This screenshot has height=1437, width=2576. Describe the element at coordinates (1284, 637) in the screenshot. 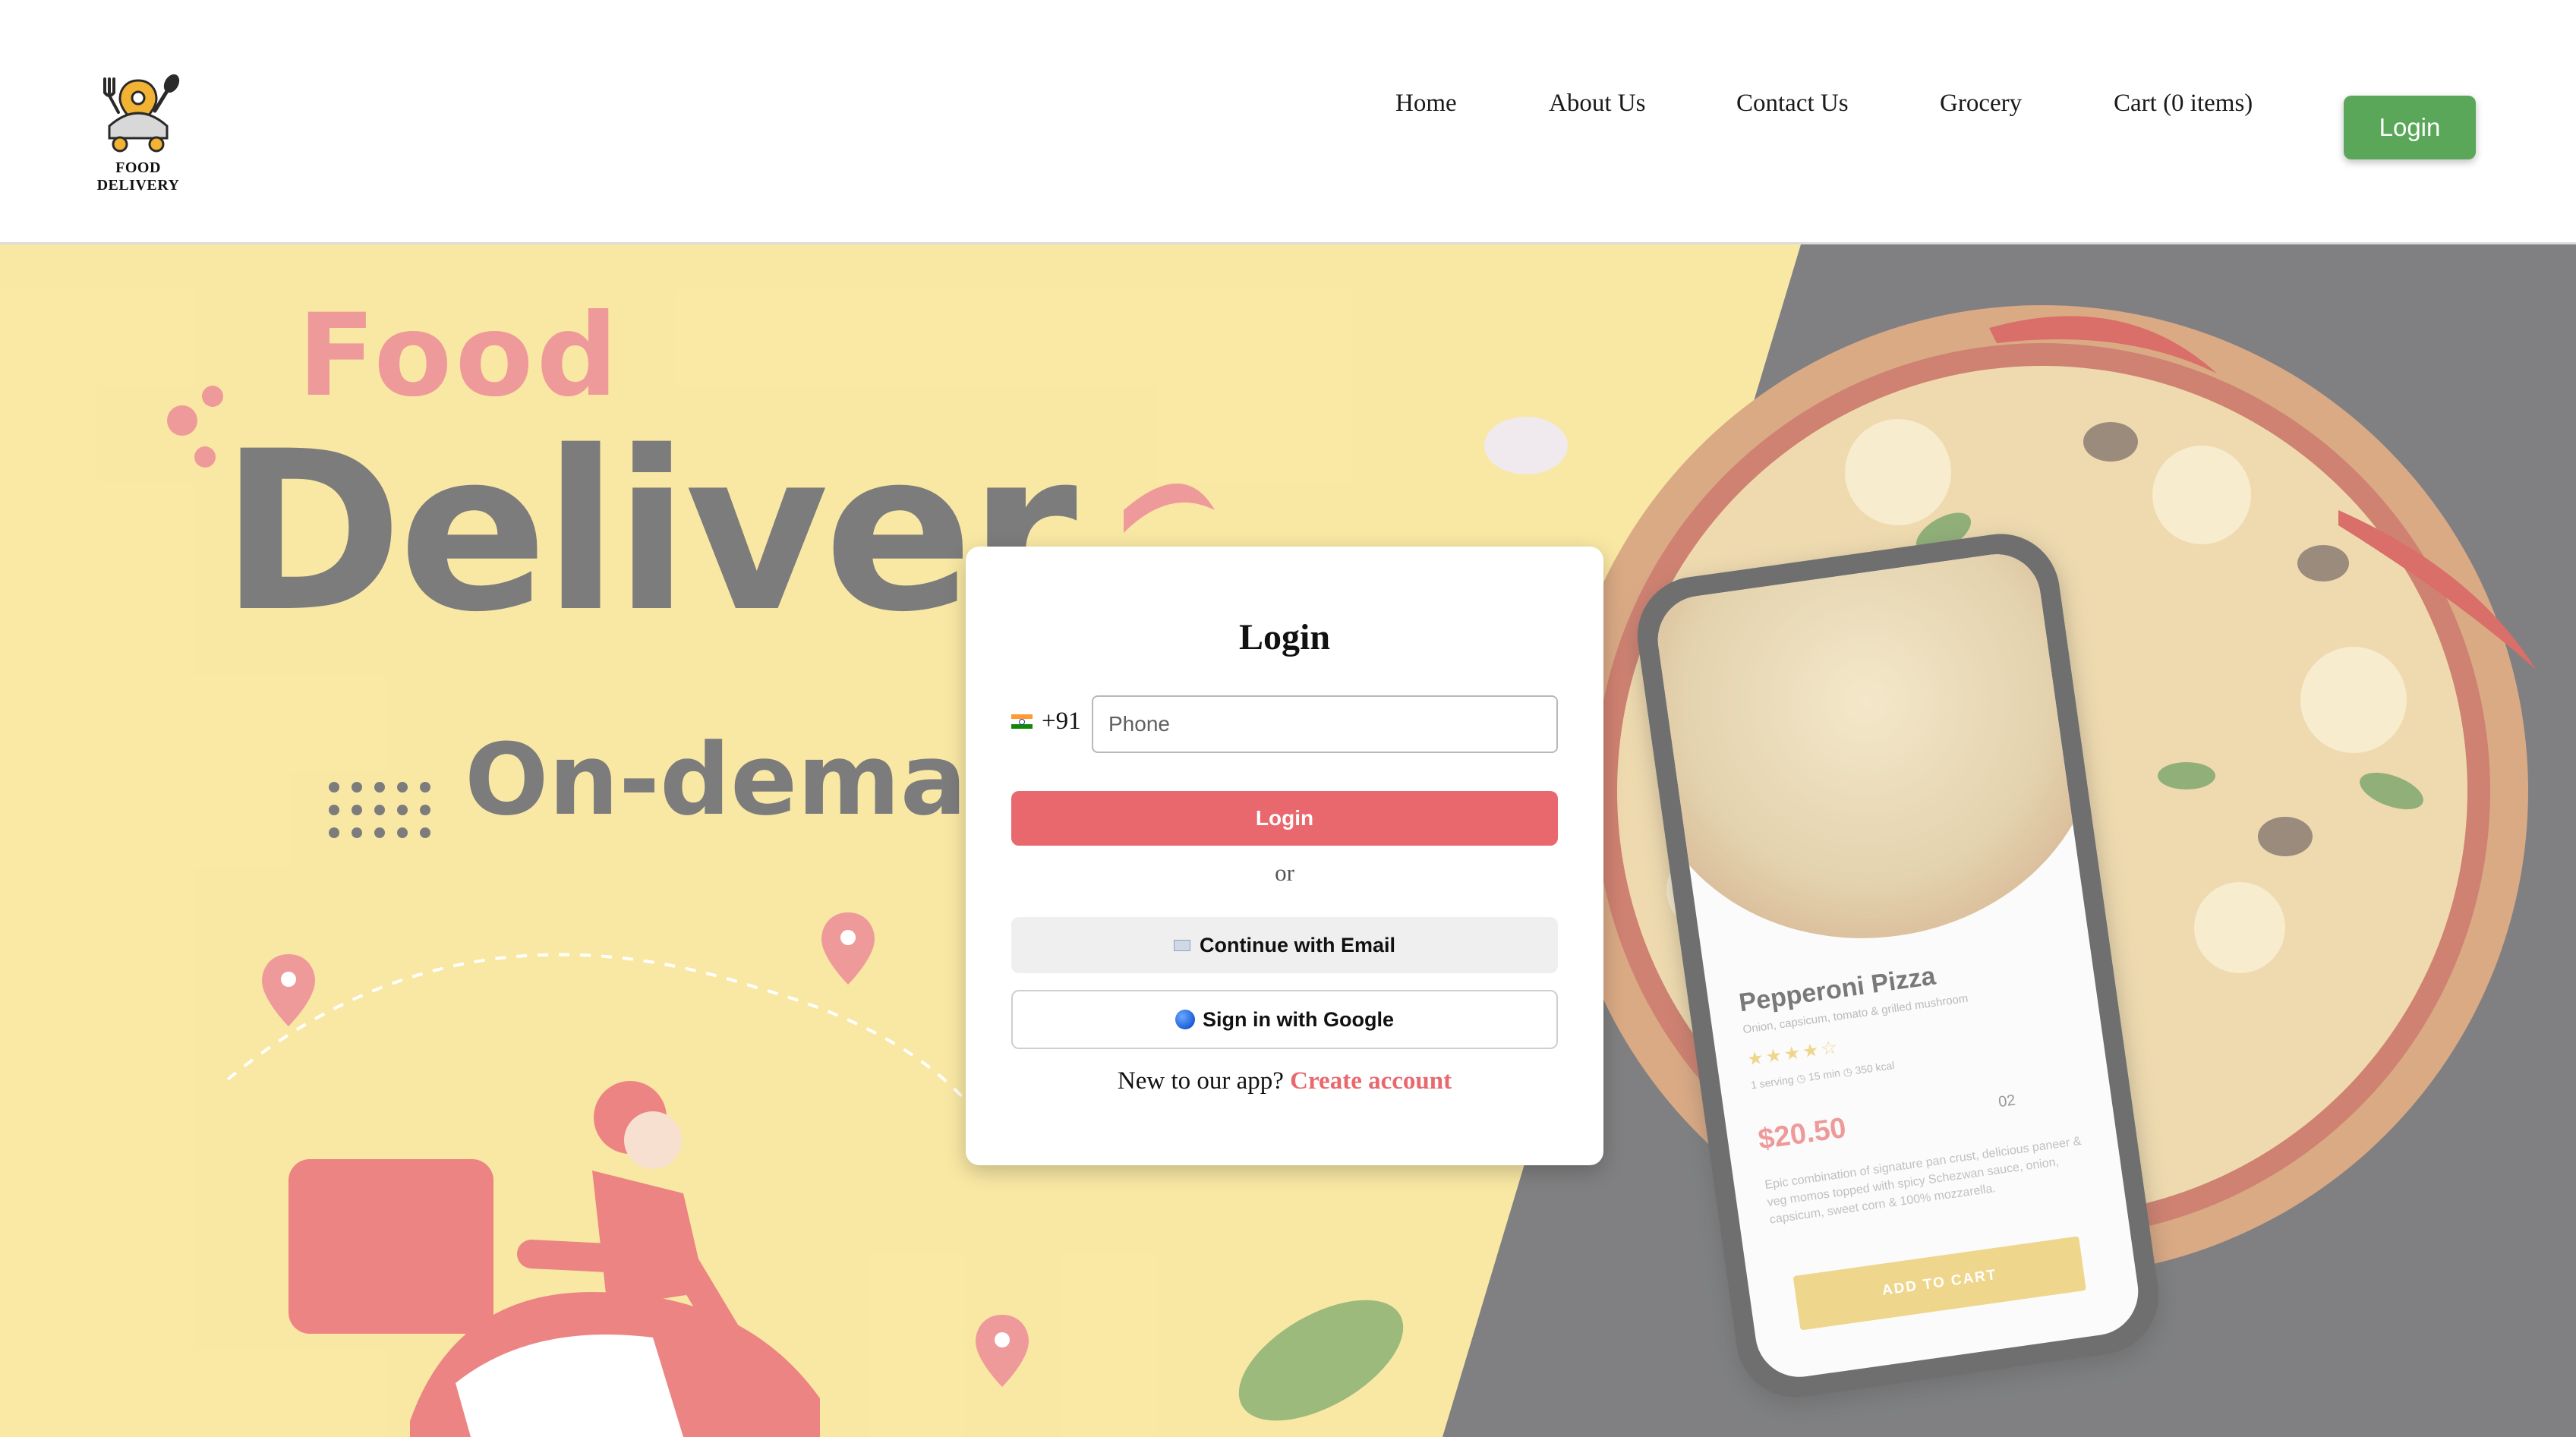

I see `login-title: Login` at that location.